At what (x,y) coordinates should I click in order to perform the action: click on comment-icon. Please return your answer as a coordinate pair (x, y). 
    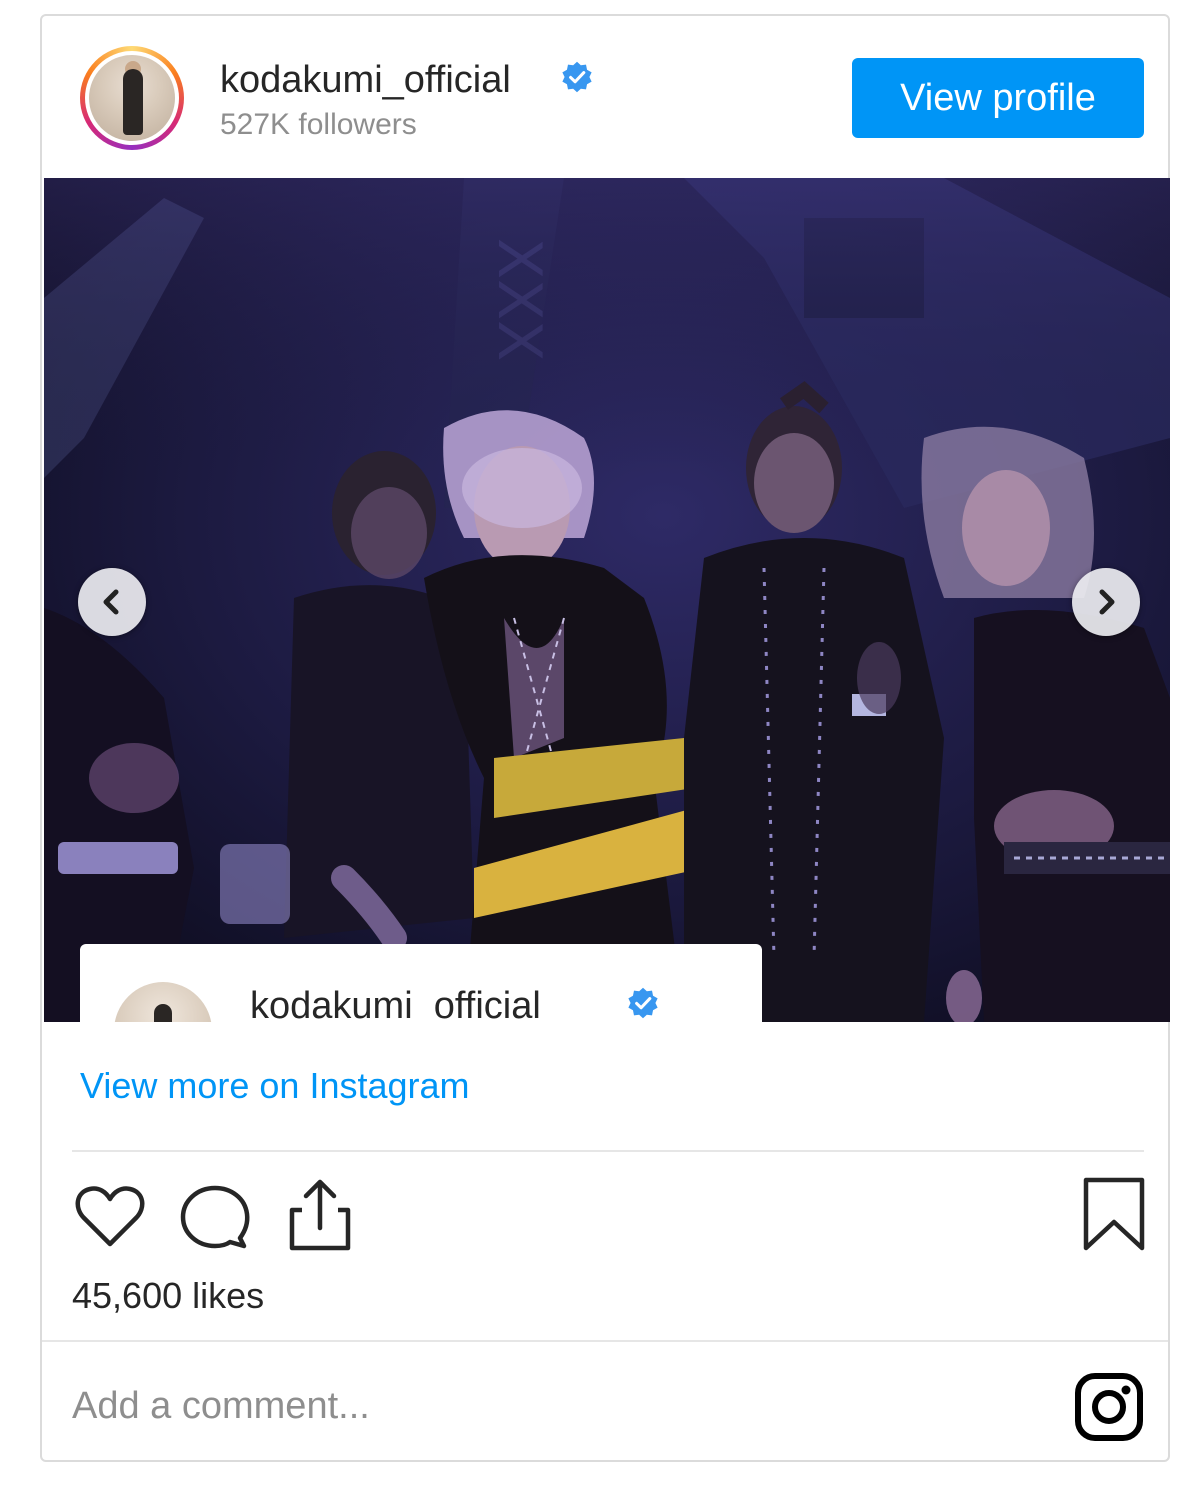
    Looking at the image, I should click on (215, 1217).